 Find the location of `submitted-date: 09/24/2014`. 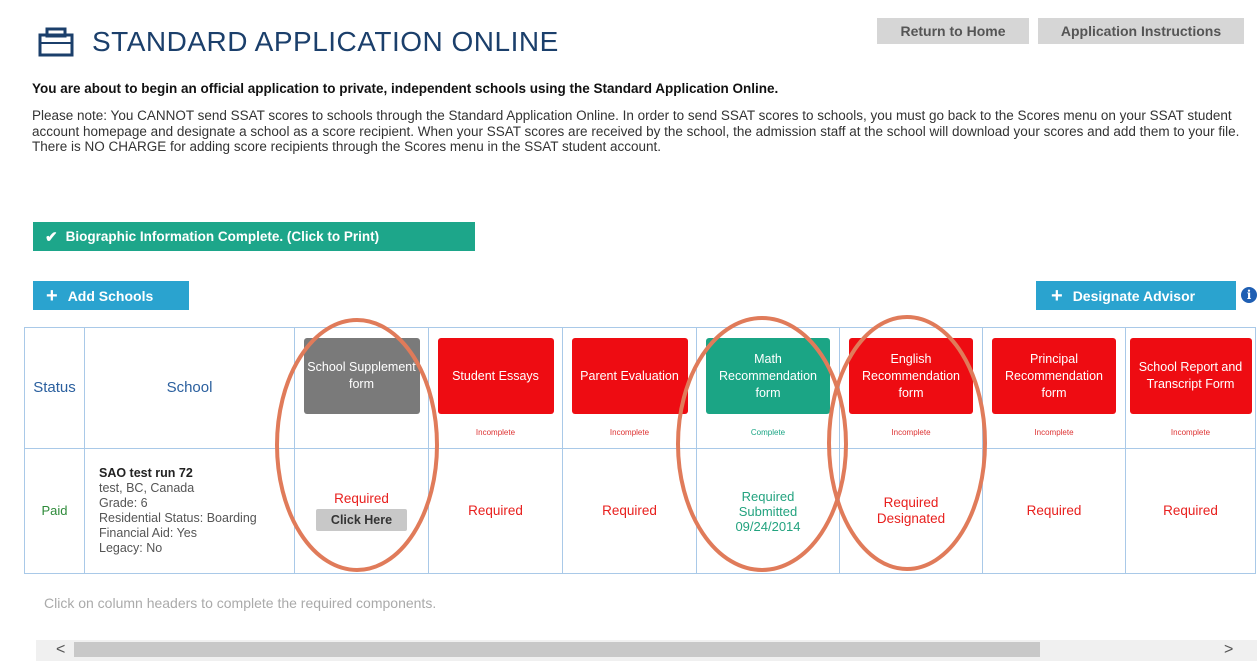

submitted-date: 09/24/2014 is located at coordinates (768, 526).